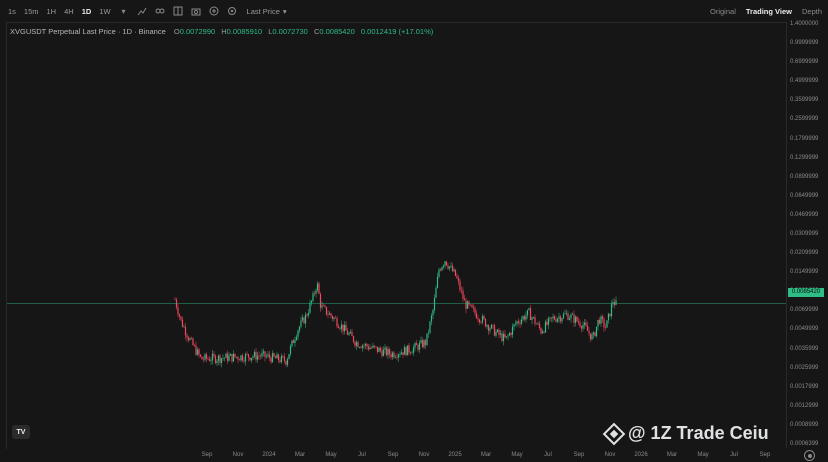 The image size is (828, 462). What do you see at coordinates (804, 119) in the screenshot?
I see `price-axis-label: 0.2599999` at bounding box center [804, 119].